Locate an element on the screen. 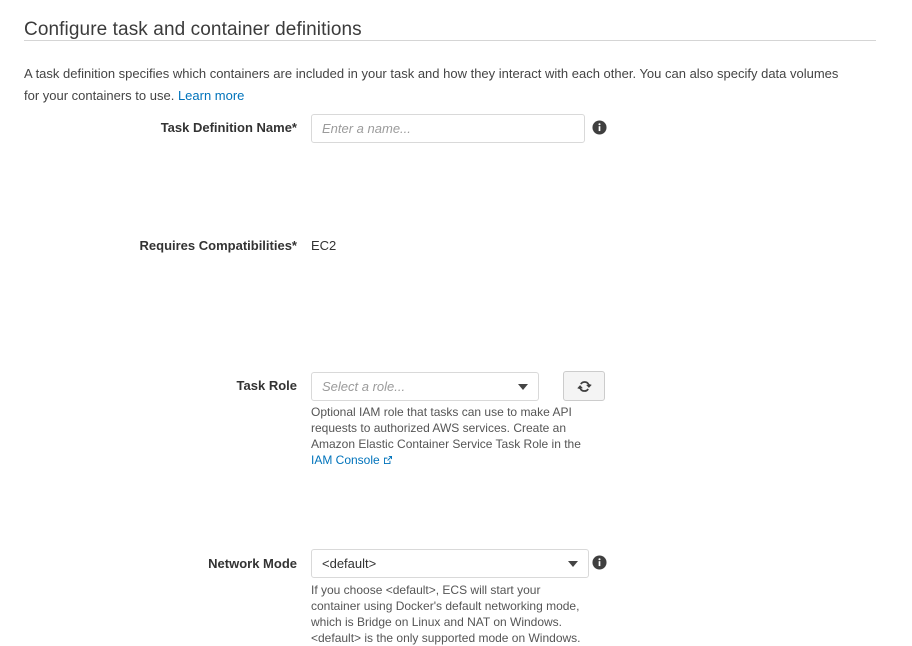 The image size is (912, 646). form-row-task-definition-name: Task Definition Name* is located at coordinates (456, 132).